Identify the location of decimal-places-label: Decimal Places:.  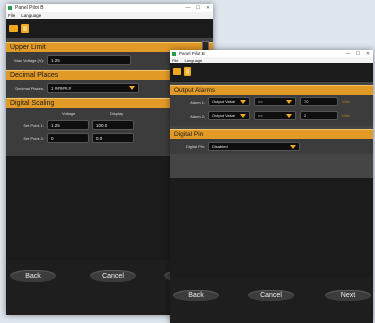
(29, 88).